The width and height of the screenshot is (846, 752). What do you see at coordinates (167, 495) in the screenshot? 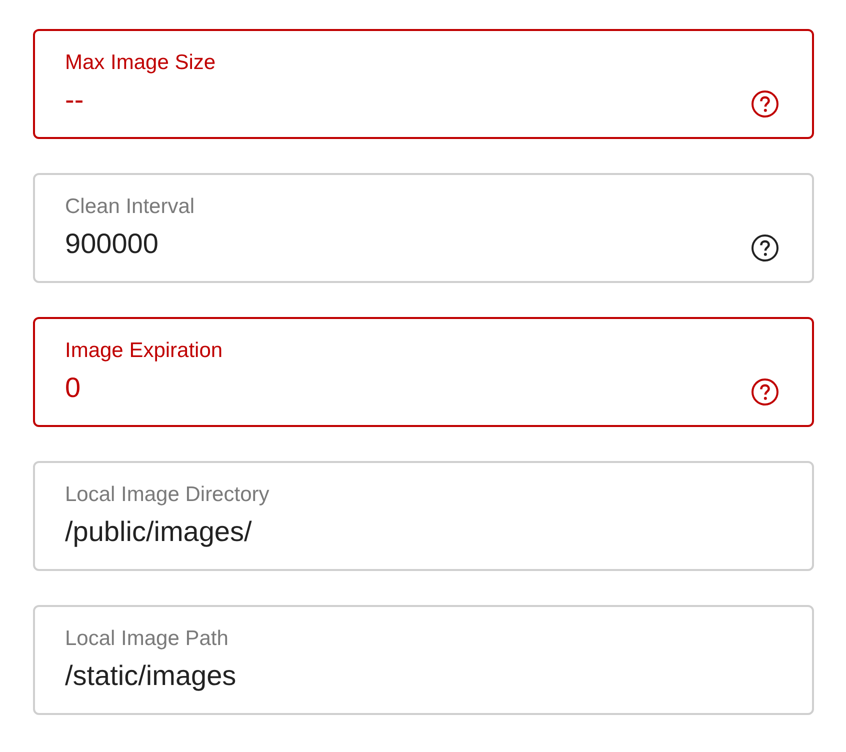
I see `field-label: Local Image Directory` at bounding box center [167, 495].